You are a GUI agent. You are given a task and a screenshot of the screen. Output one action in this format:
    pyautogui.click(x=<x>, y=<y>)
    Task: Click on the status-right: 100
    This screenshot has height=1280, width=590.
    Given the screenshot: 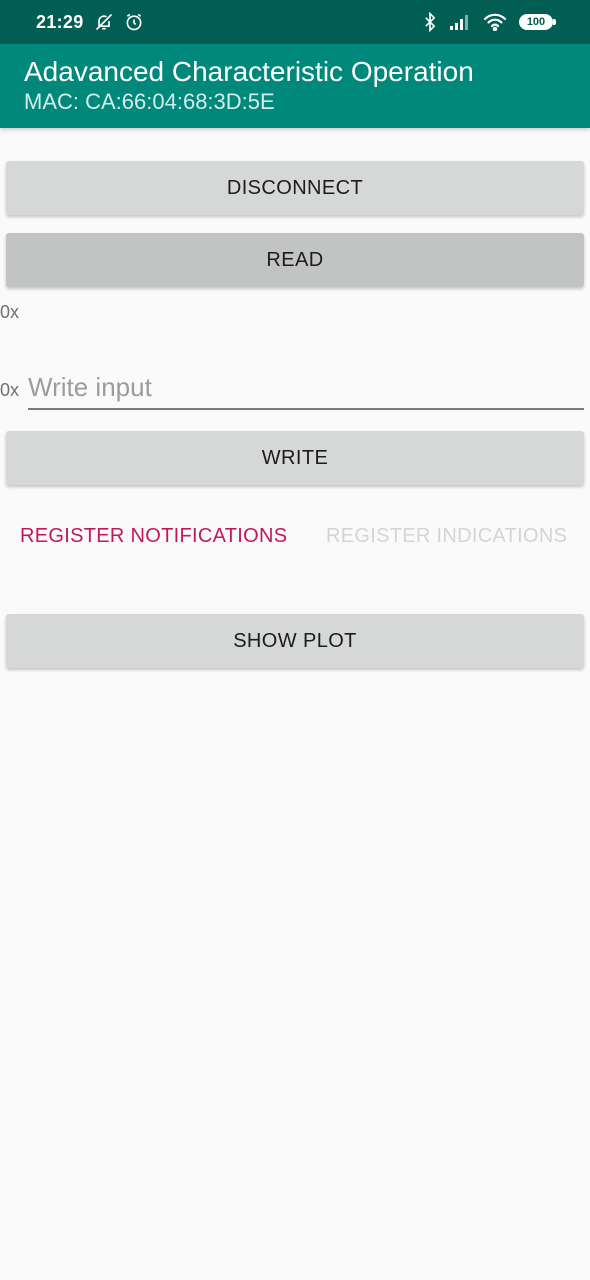 What is the action you would take?
    pyautogui.click(x=489, y=22)
    